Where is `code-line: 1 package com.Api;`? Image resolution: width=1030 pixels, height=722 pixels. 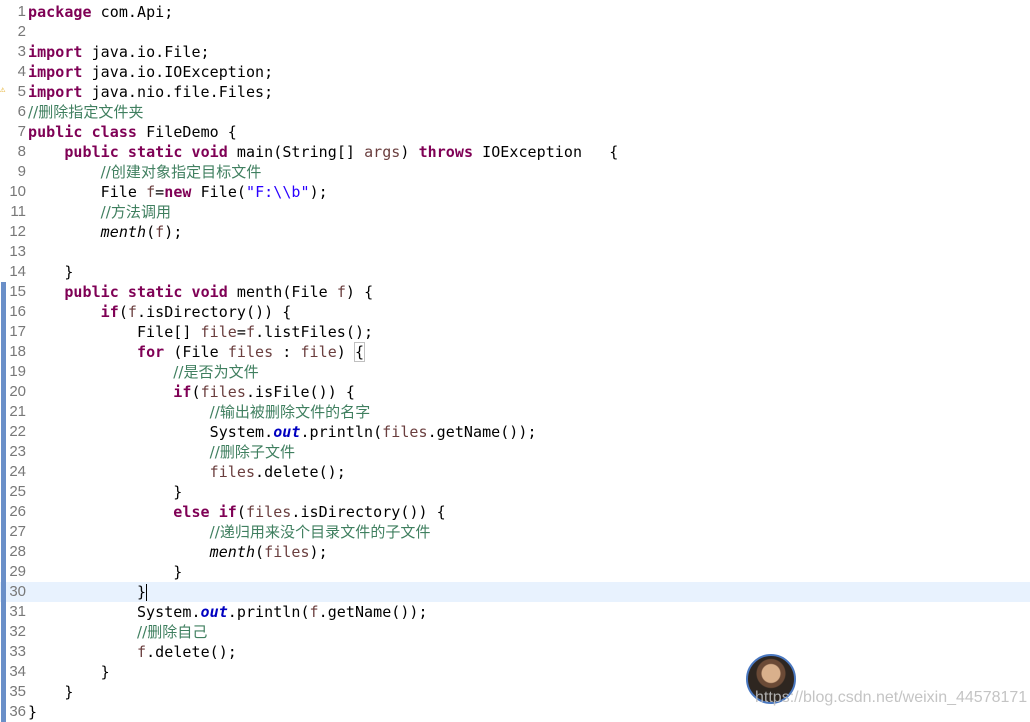 code-line: 1 package com.Api; is located at coordinates (515, 12).